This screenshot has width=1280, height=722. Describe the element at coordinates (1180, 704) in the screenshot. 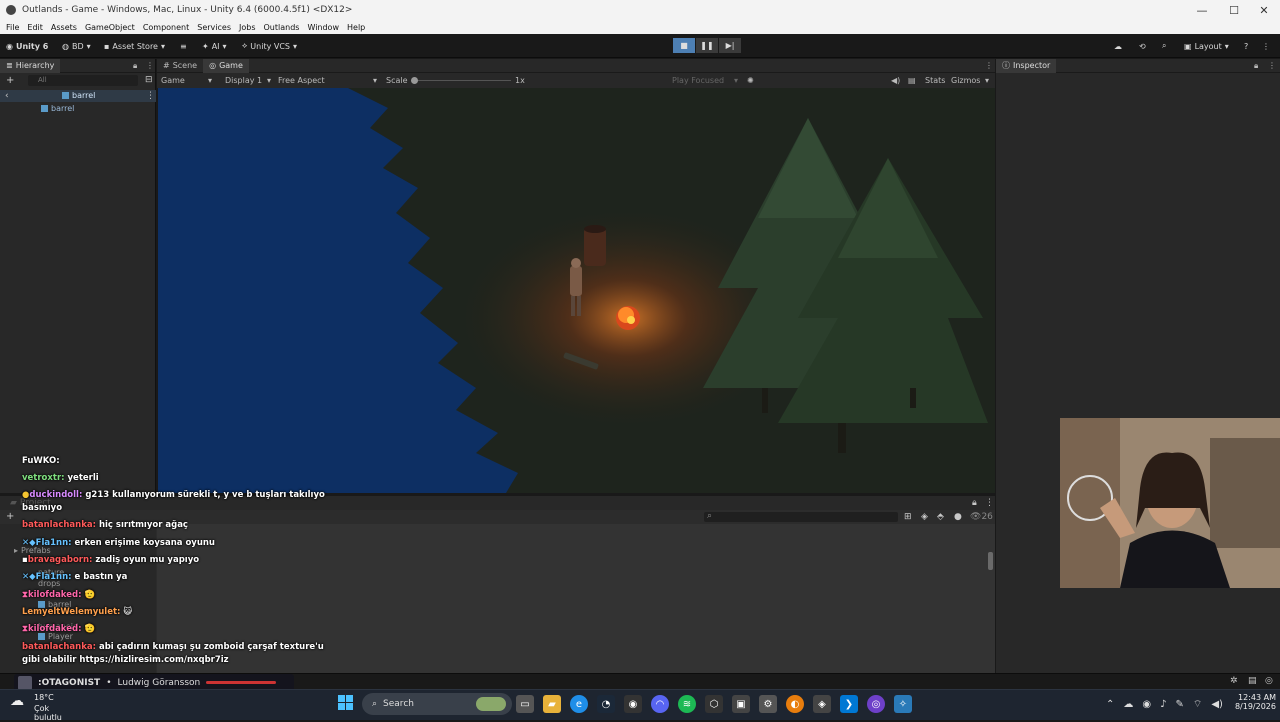

I see `pen-icon: ✎` at that location.